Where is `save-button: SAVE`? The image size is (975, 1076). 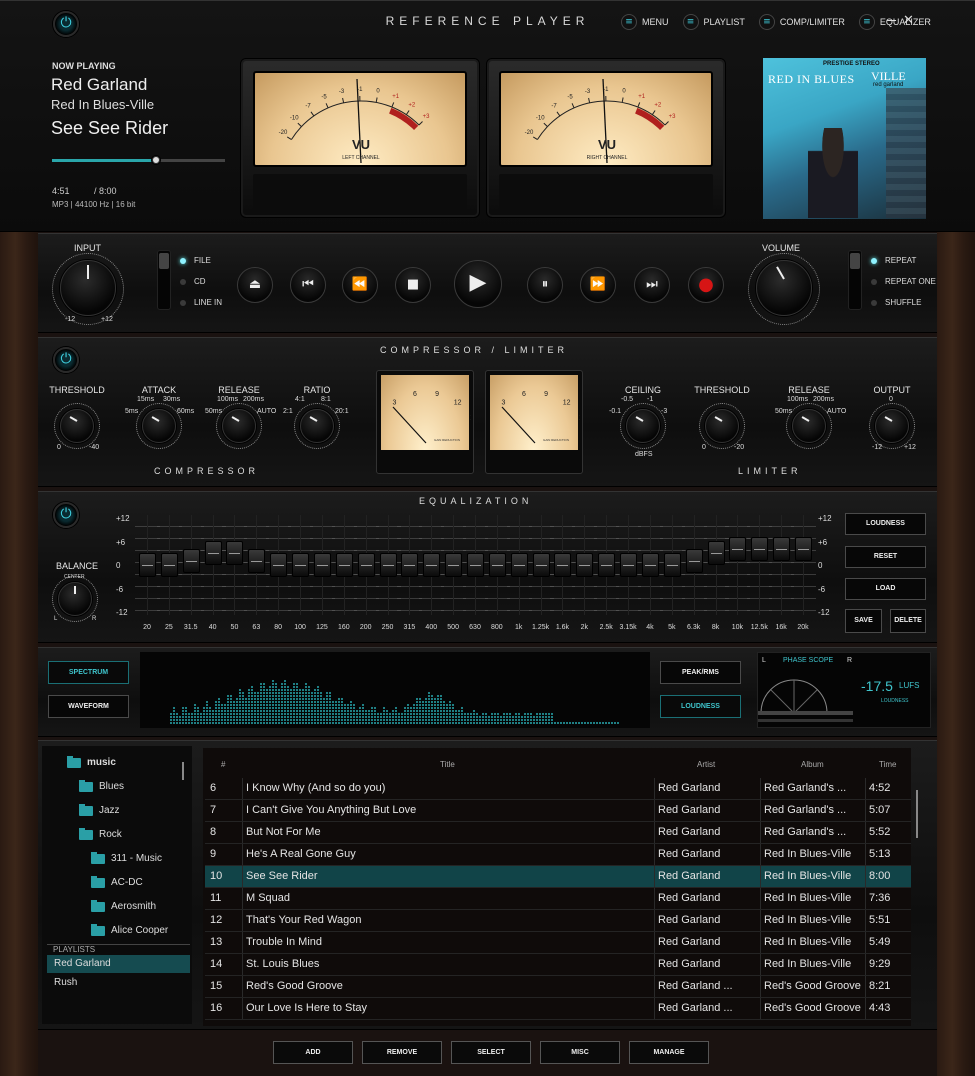 save-button: SAVE is located at coordinates (863, 621).